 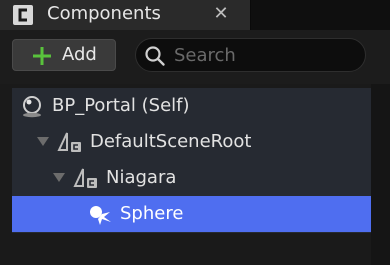 I want to click on close-icon: ✕, so click(x=221, y=14).